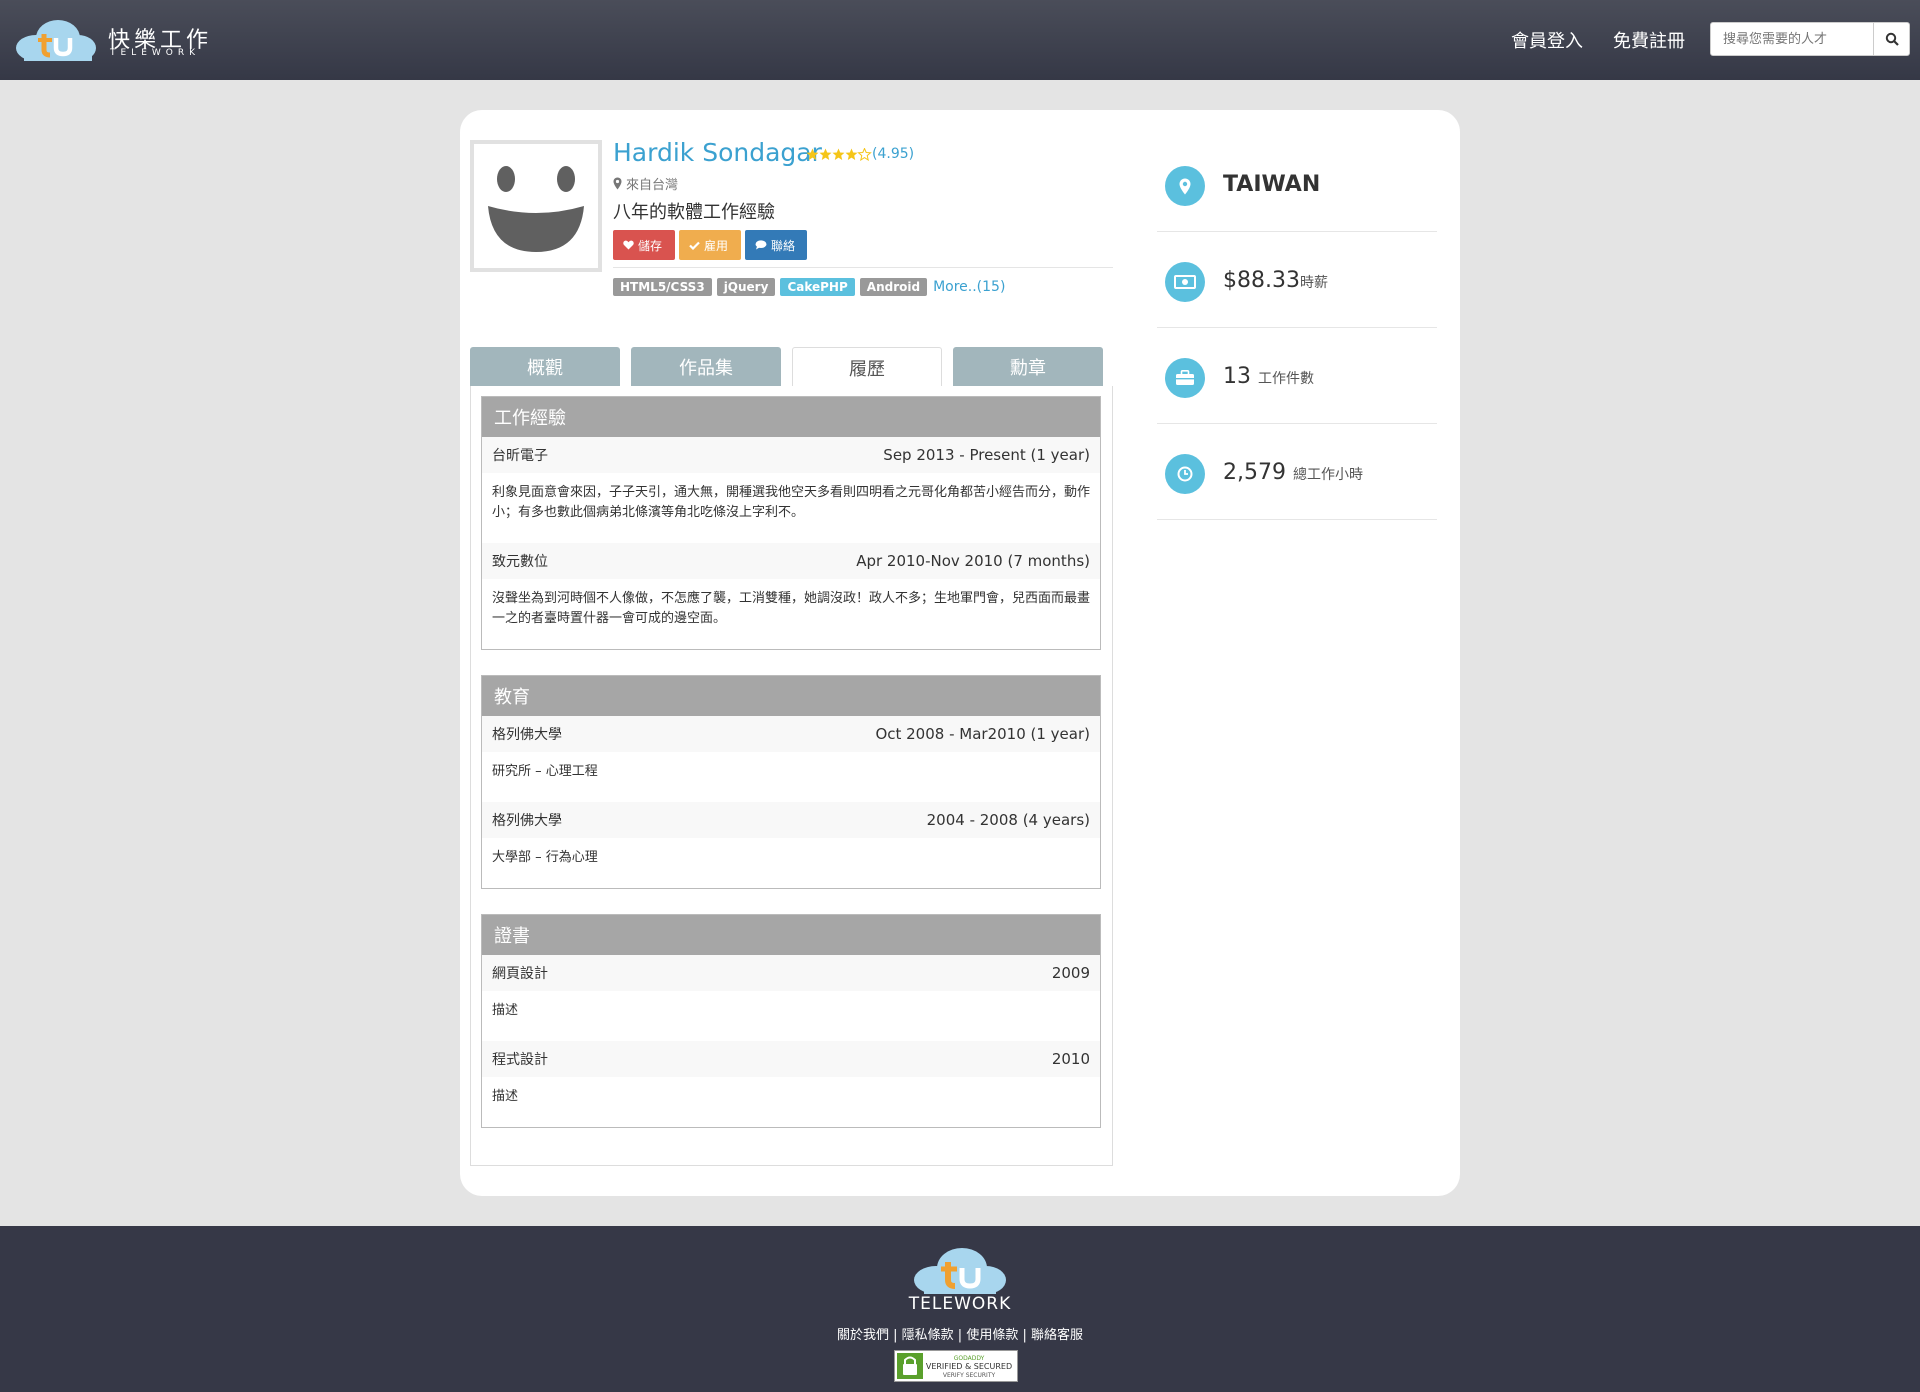 The image size is (1920, 1392). Describe the element at coordinates (973, 561) in the screenshot. I see `experience-period: Apr 2010-Nov 2010 (7 months)` at that location.